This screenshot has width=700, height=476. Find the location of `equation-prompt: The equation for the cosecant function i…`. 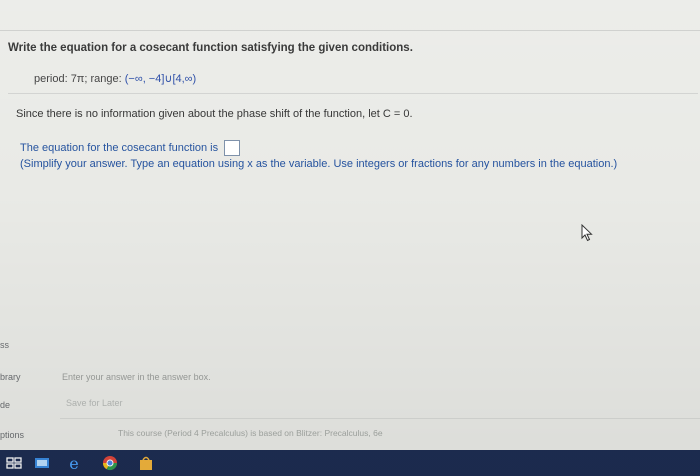

equation-prompt: The equation for the cosecant function i… is located at coordinates (130, 148).